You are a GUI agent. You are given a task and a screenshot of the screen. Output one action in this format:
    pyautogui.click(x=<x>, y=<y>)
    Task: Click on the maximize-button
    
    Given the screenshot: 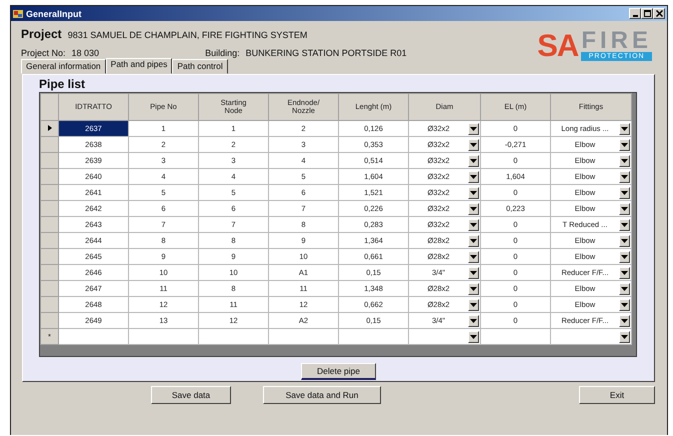 What is the action you would take?
    pyautogui.click(x=647, y=13)
    